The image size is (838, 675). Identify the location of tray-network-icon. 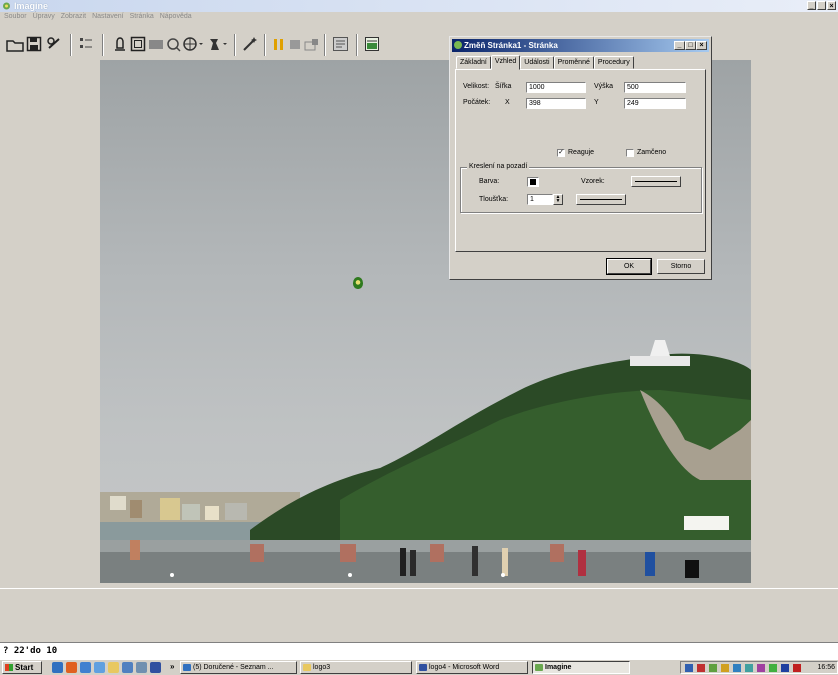
(689, 668).